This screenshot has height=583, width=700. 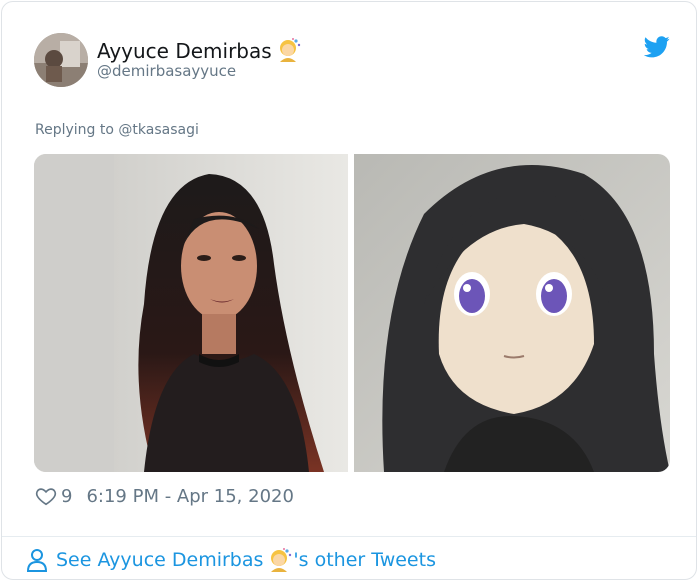 What do you see at coordinates (37, 560) in the screenshot?
I see `person-icon` at bounding box center [37, 560].